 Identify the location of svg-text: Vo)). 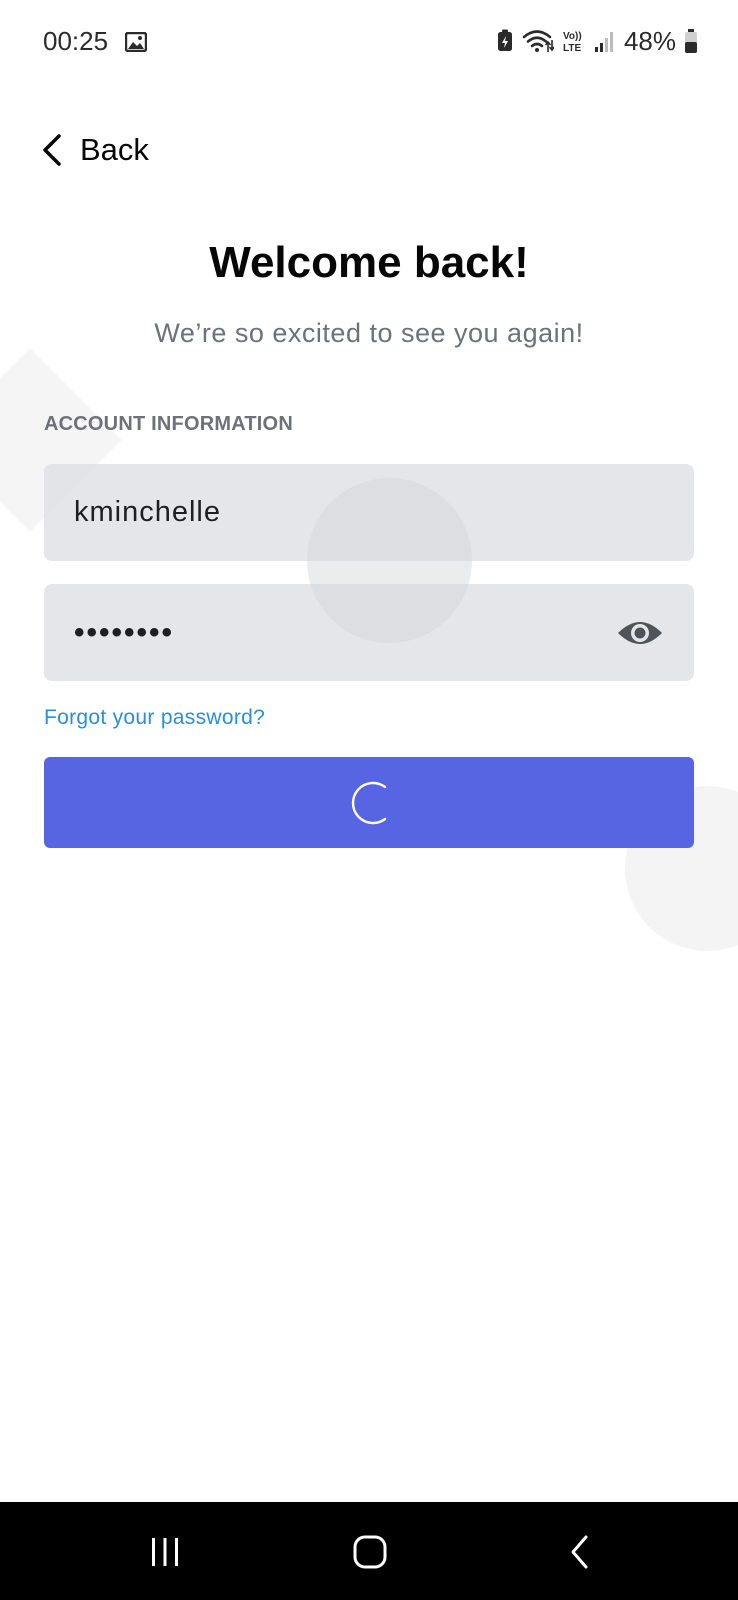
(572, 36).